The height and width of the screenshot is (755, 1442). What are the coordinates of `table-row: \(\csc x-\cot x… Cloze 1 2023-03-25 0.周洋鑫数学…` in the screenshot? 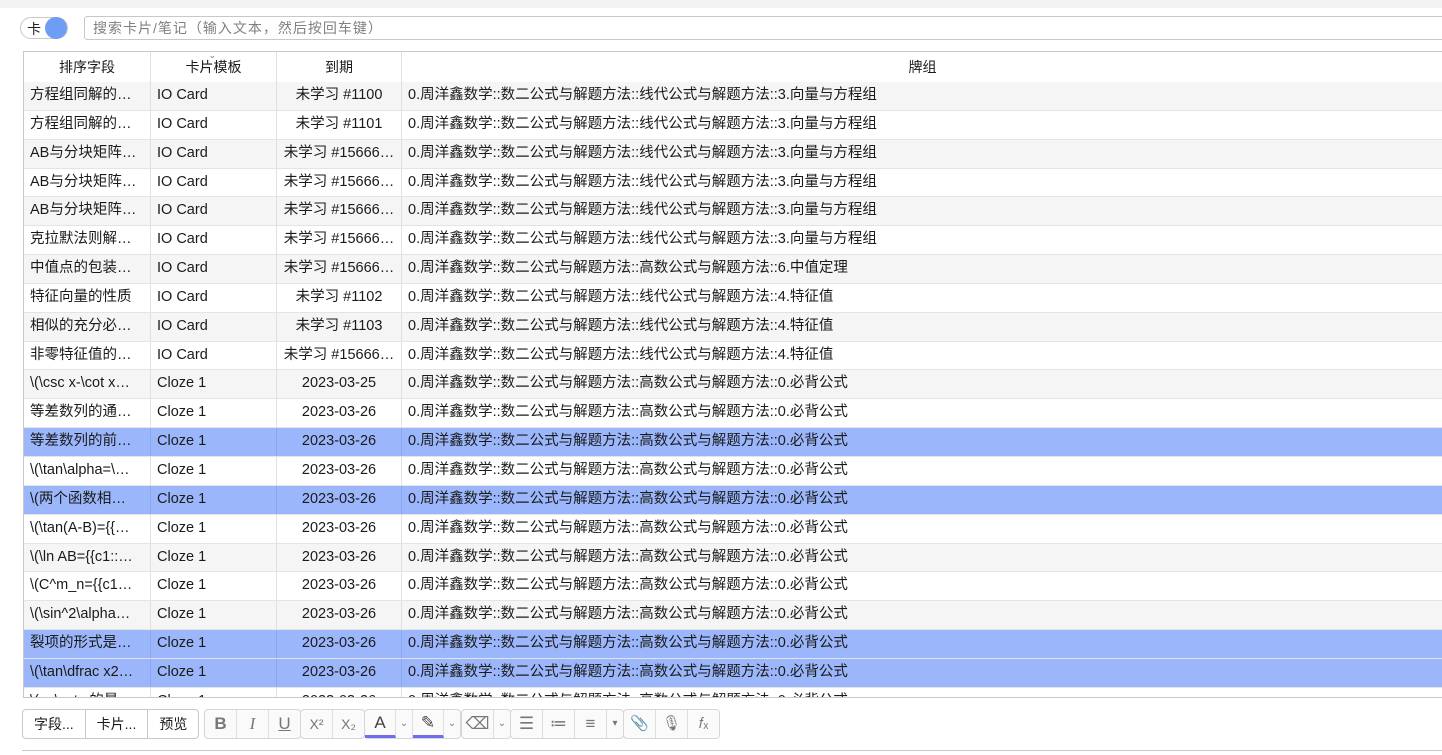 It's located at (733, 385).